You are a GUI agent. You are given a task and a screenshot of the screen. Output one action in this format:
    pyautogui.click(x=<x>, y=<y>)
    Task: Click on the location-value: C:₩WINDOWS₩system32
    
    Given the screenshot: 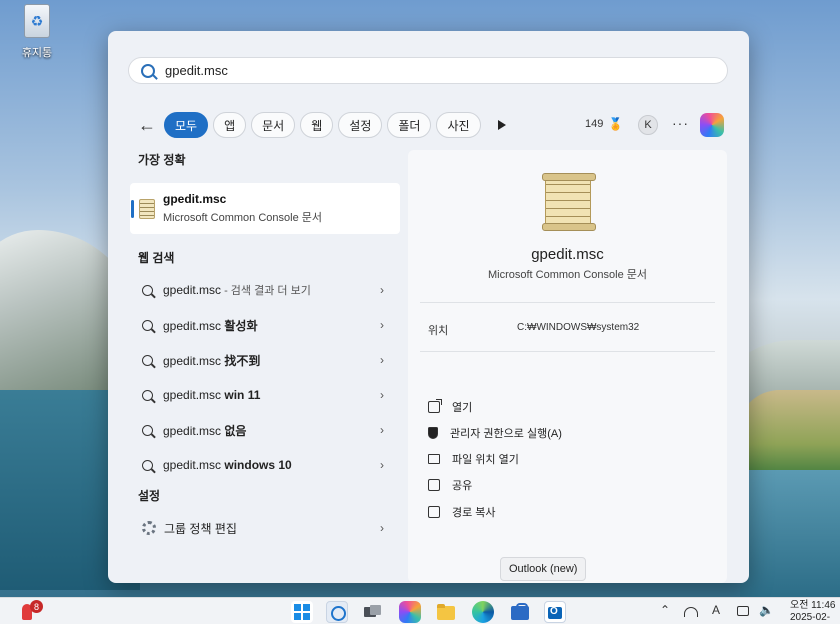 What is the action you would take?
    pyautogui.click(x=578, y=327)
    